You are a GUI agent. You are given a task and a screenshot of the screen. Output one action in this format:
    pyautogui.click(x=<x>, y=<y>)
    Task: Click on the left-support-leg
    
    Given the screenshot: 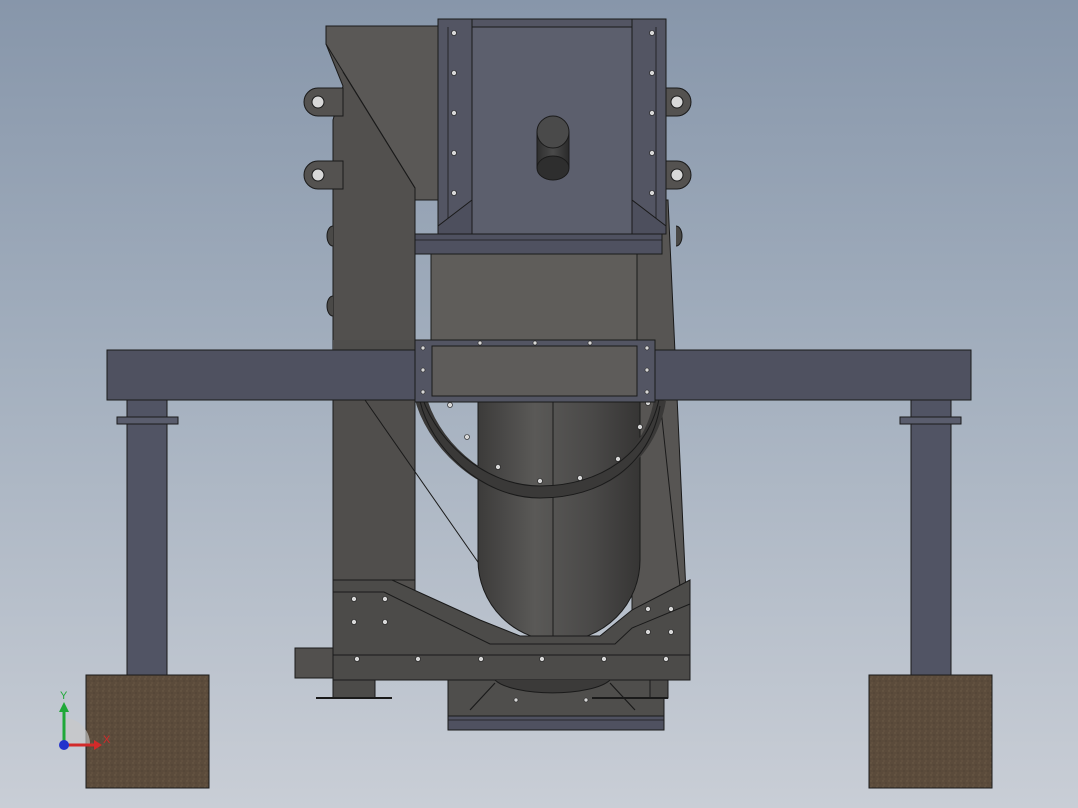 What is the action you would take?
    pyautogui.click(x=147, y=537)
    